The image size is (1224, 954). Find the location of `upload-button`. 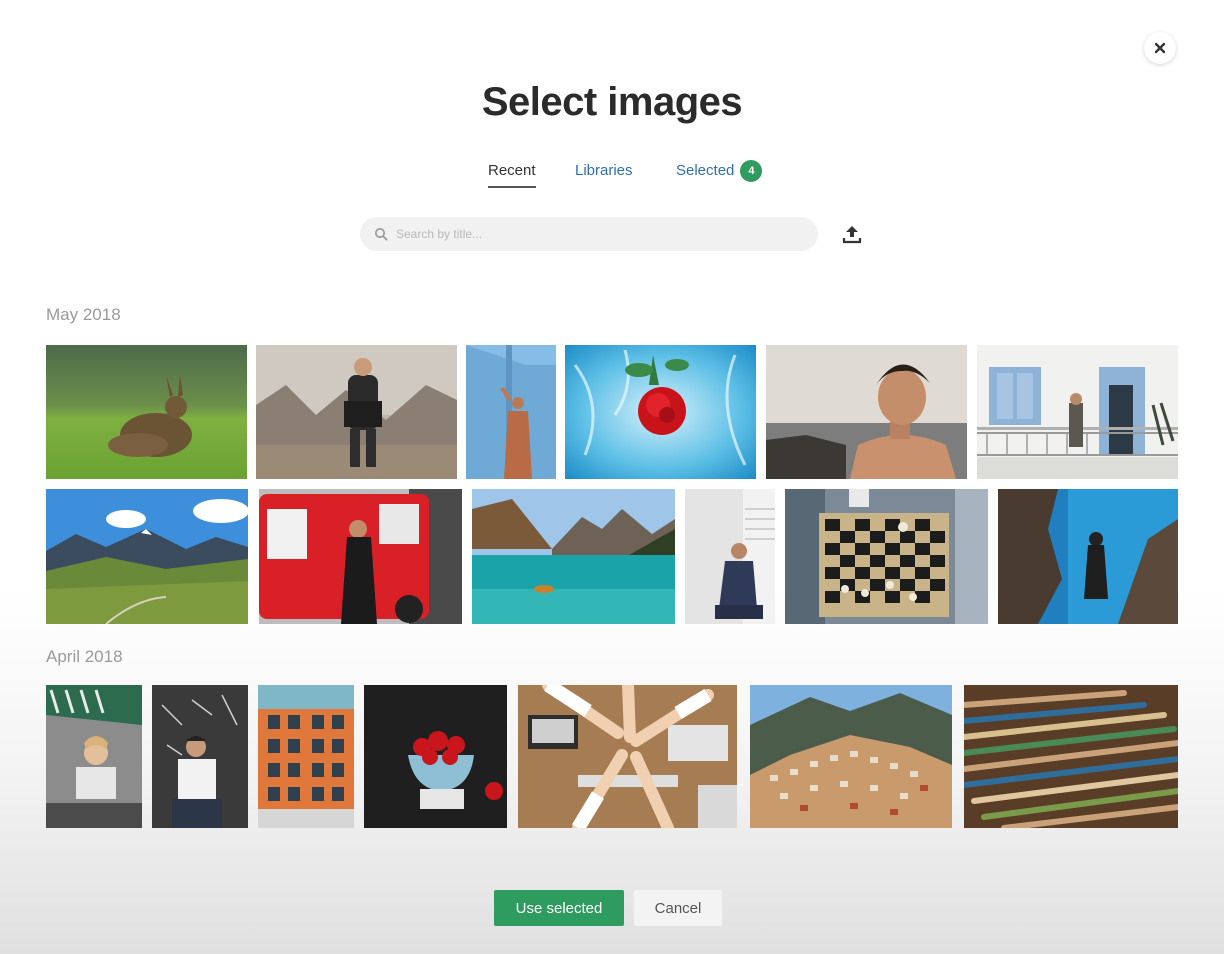

upload-button is located at coordinates (852, 234).